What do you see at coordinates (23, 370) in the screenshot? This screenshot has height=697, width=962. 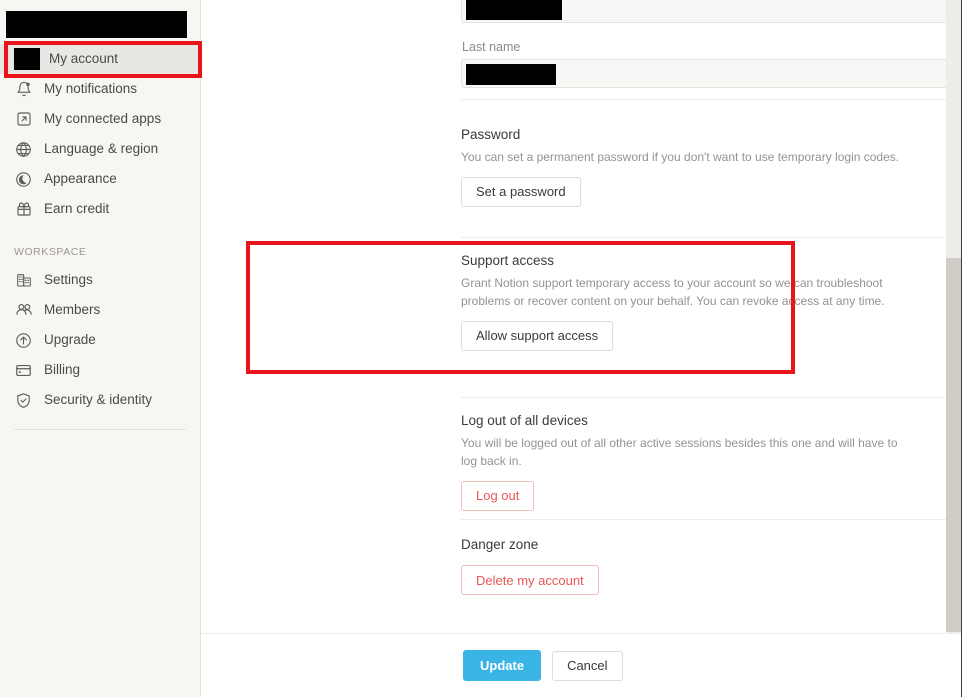 I see `credit-card-icon` at bounding box center [23, 370].